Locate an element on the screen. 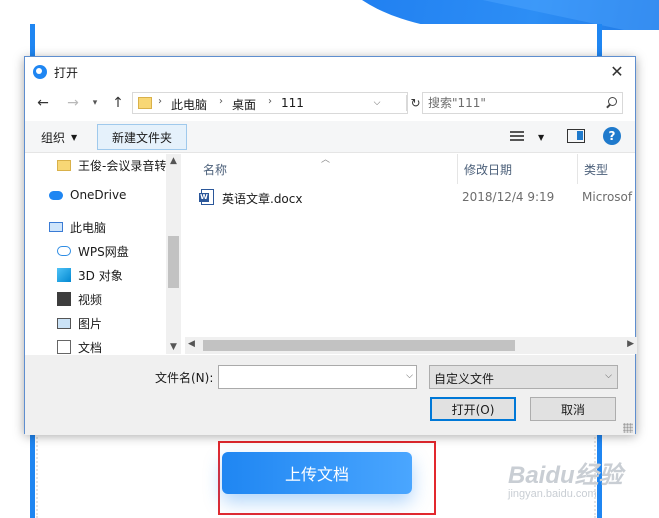 The width and height of the screenshot is (659, 518). dialog-titlebar: 打开 ✕ is located at coordinates (330, 72).